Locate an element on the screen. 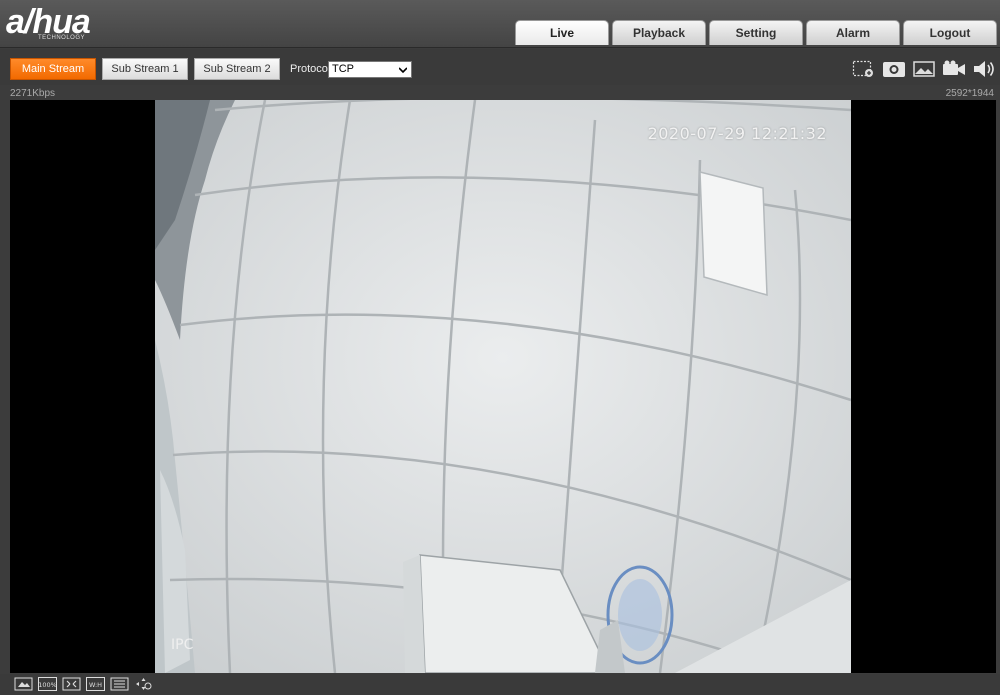 This screenshot has width=1000, height=695. region-zoom-icon is located at coordinates (864, 69).